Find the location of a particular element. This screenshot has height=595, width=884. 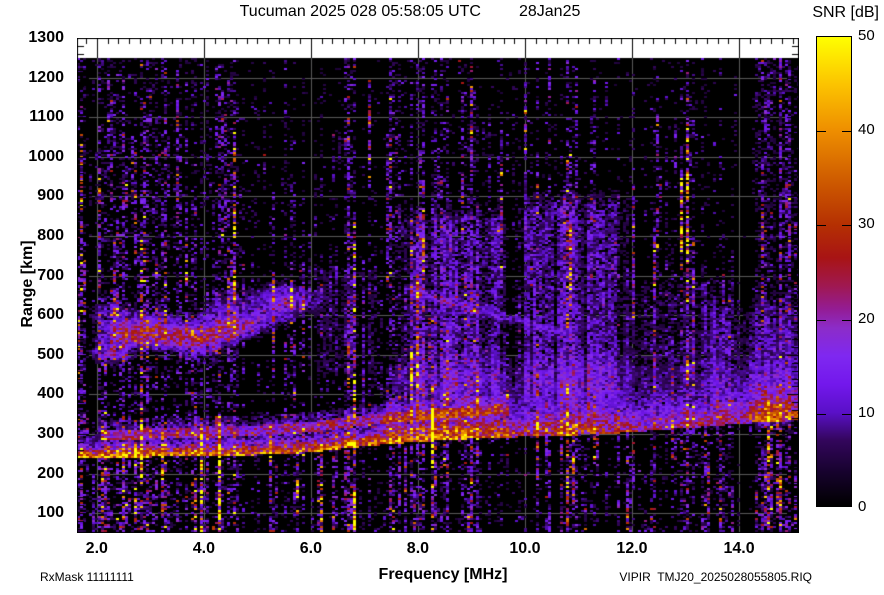

y-tick-label: 300 is located at coordinates (50, 433).